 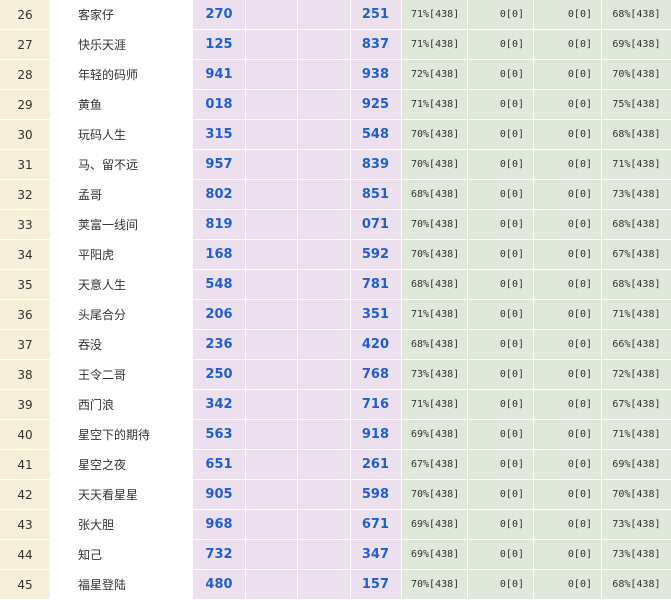 I want to click on number-cell-a: 315, so click(x=219, y=135).